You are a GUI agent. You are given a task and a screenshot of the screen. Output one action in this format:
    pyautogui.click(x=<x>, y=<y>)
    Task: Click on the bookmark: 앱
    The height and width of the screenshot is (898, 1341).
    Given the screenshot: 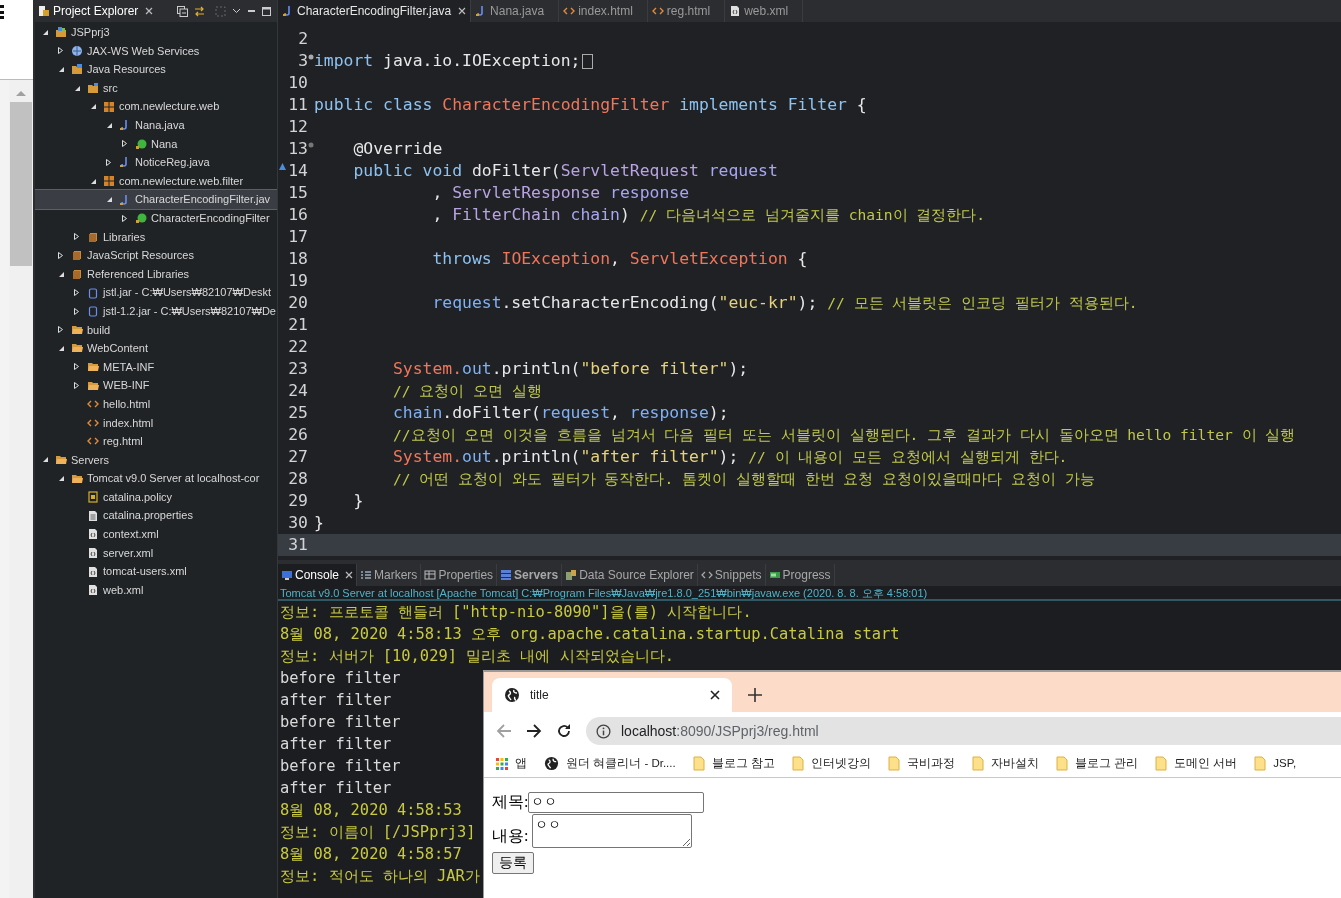 What is the action you would take?
    pyautogui.click(x=511, y=763)
    